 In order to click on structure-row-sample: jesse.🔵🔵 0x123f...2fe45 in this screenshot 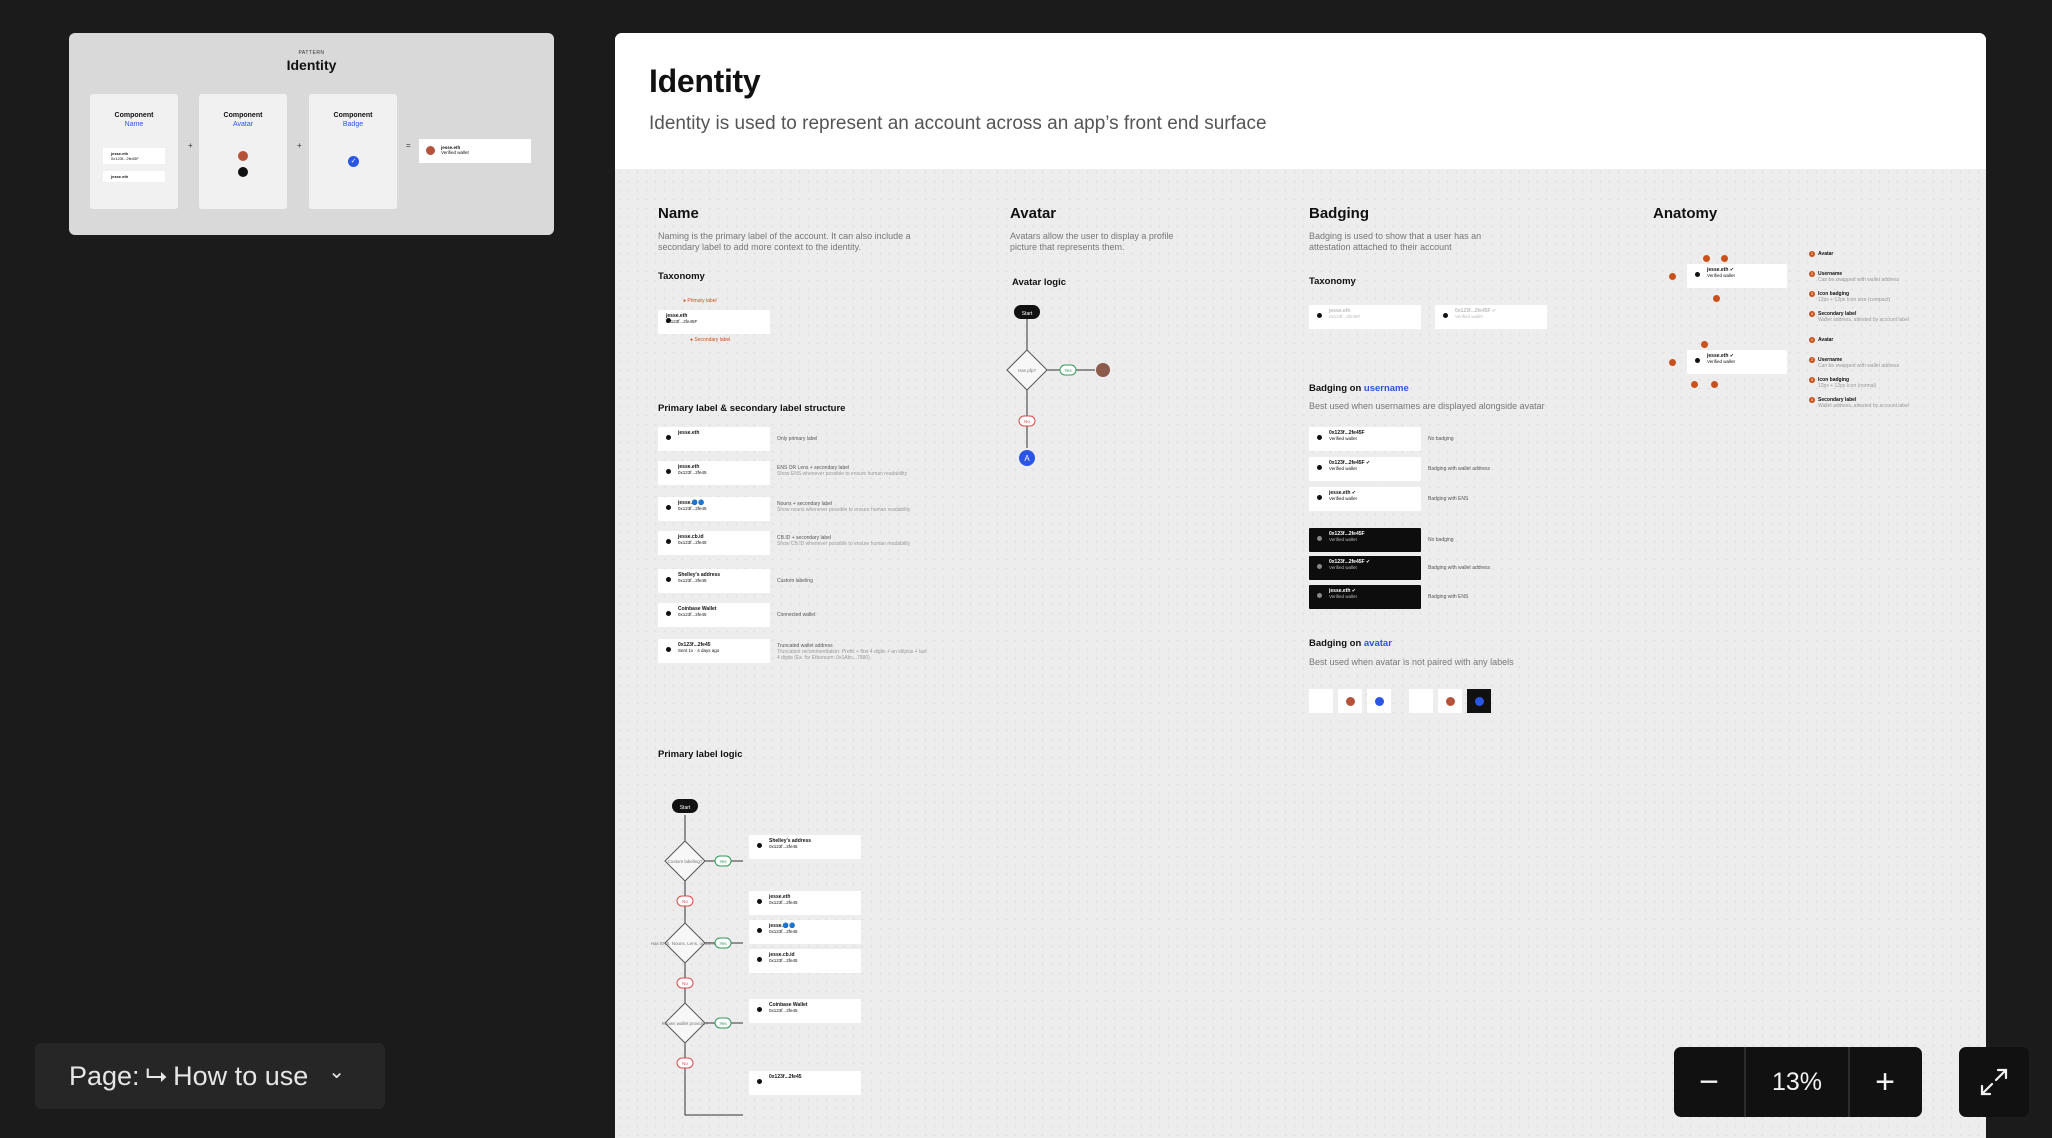, I will do `click(714, 509)`.